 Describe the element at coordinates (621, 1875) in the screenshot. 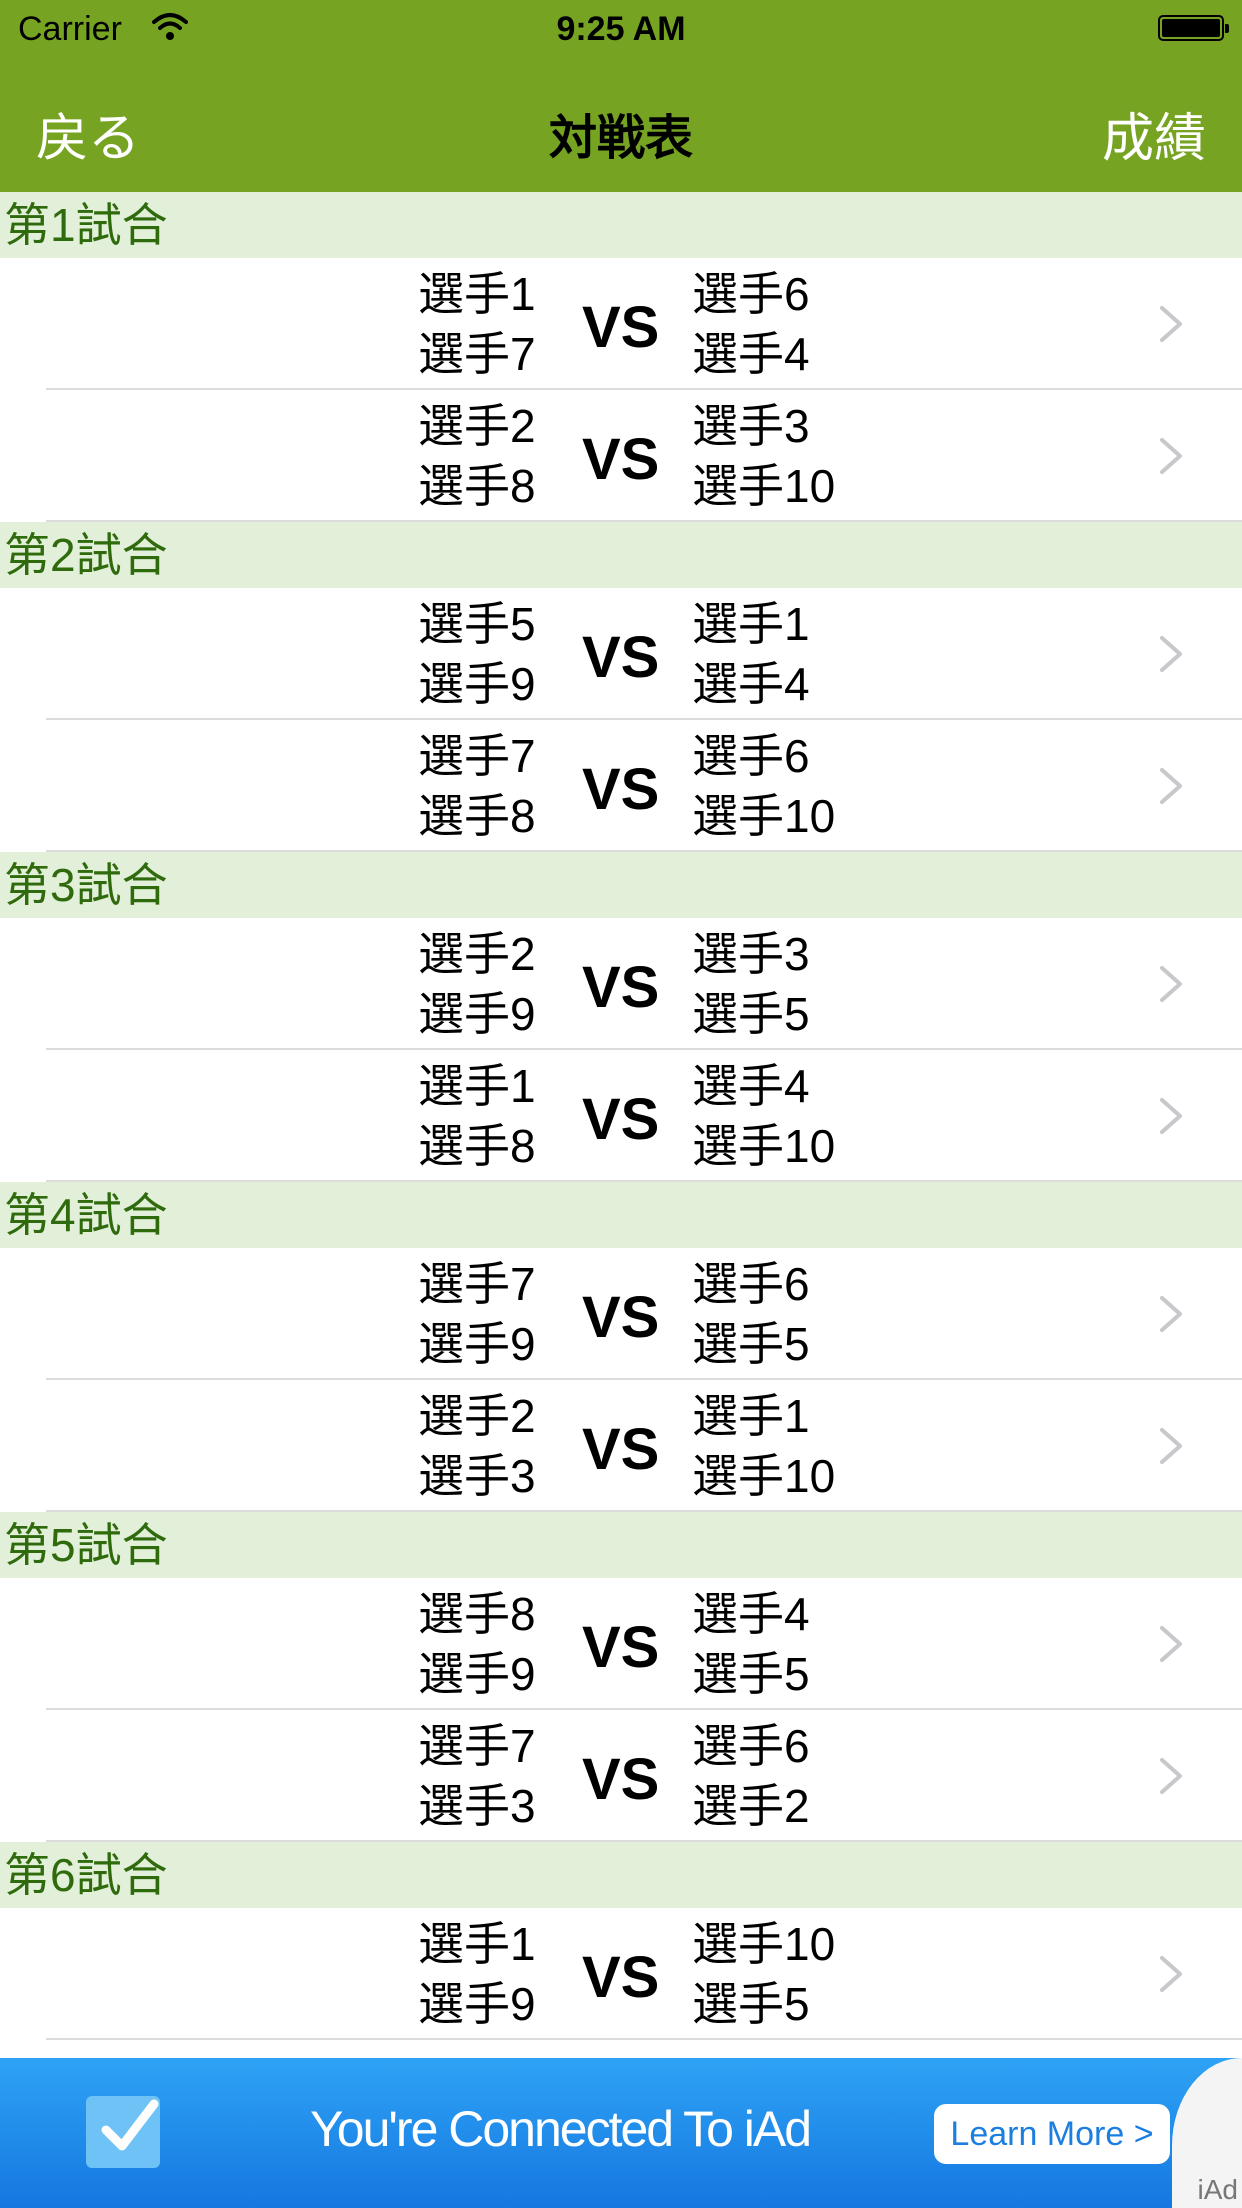

I see `section-header: 第6試合` at that location.